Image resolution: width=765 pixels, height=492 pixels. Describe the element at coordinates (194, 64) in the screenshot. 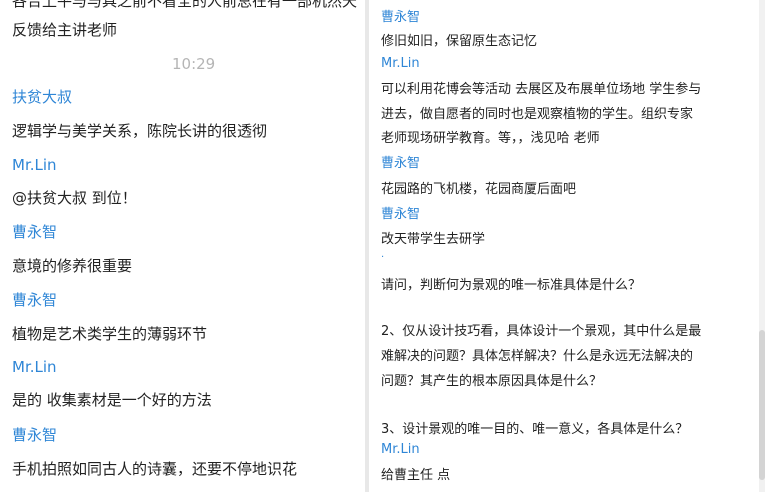

I see `timestamp: 10:29` at that location.